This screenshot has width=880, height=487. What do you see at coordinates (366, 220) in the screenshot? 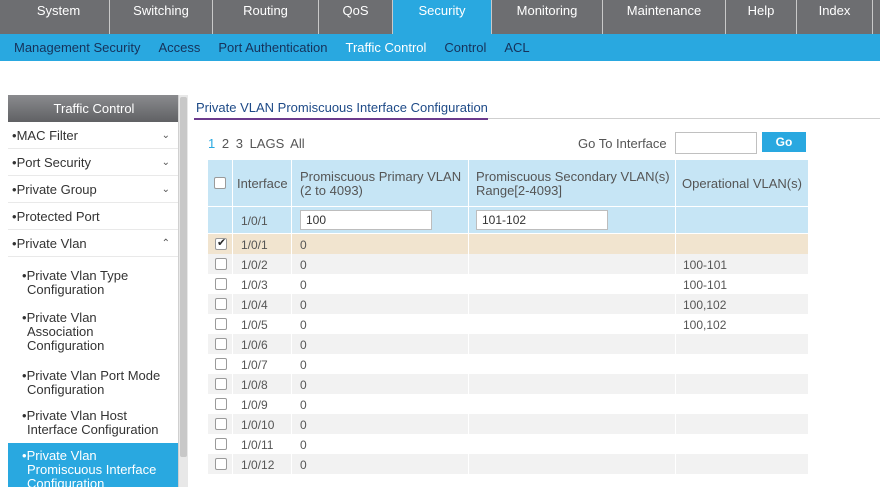
I see `primary-vlan-input` at bounding box center [366, 220].